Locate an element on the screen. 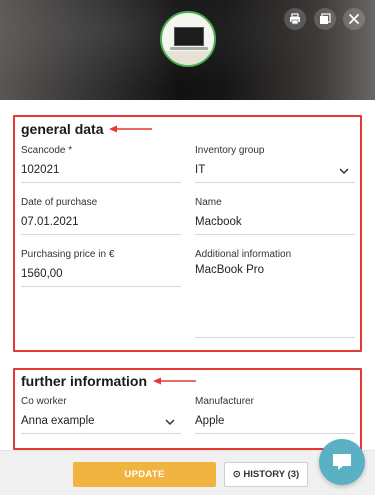 This screenshot has width=375, height=495. co-worker-select: Co worker Anna example is located at coordinates (101, 415).